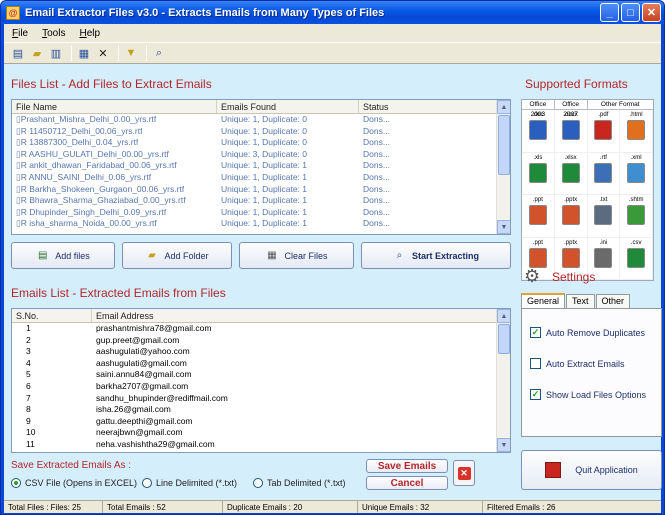 Image resolution: width=665 pixels, height=515 pixels. Describe the element at coordinates (295, 315) in the screenshot. I see `column-header-email: Email Address` at that location.